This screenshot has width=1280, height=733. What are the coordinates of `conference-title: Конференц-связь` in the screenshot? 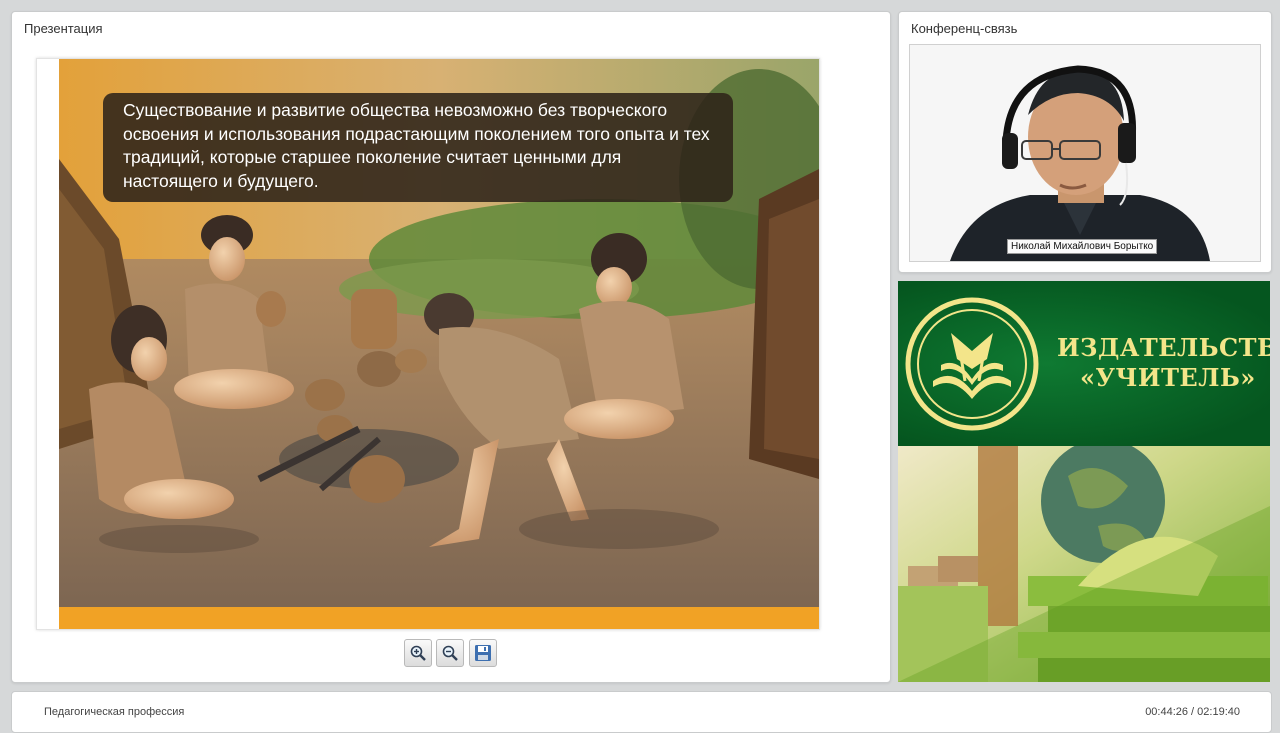 It's located at (964, 28).